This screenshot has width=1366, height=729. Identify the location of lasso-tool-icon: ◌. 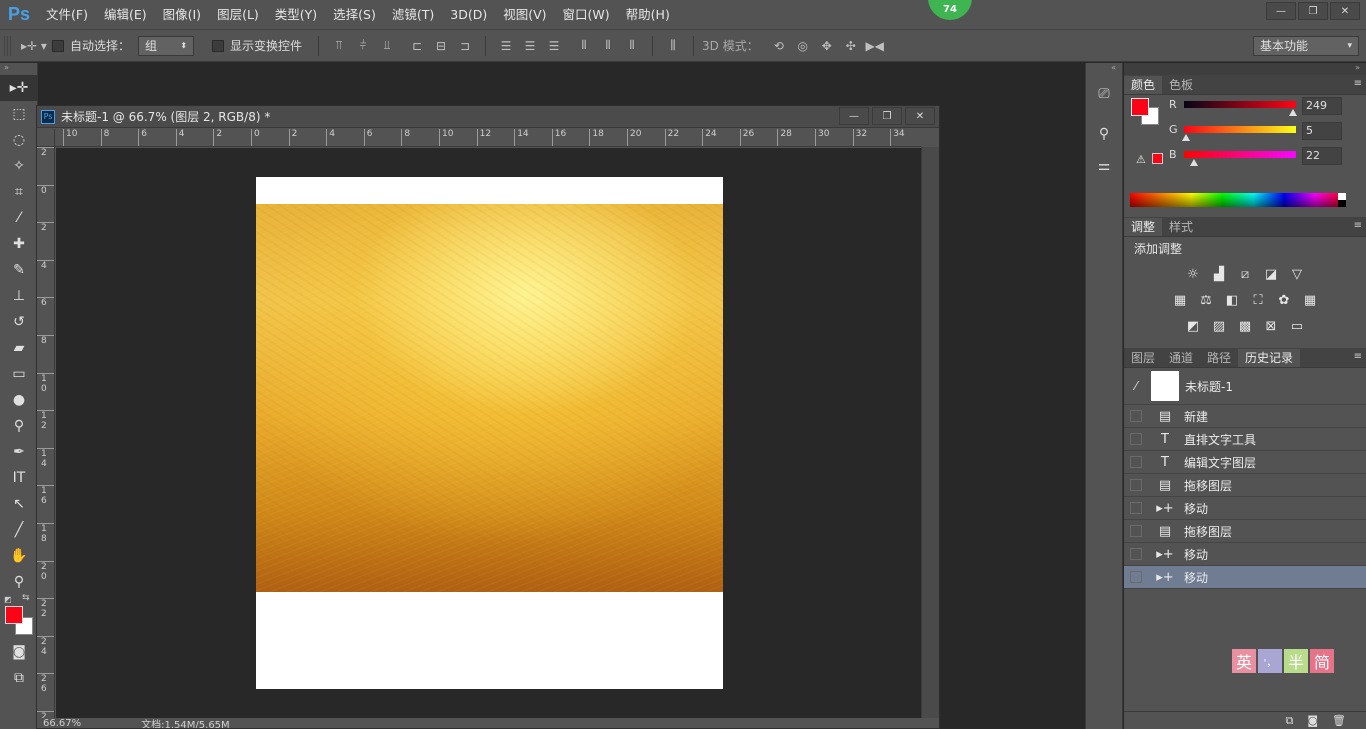
(19, 140).